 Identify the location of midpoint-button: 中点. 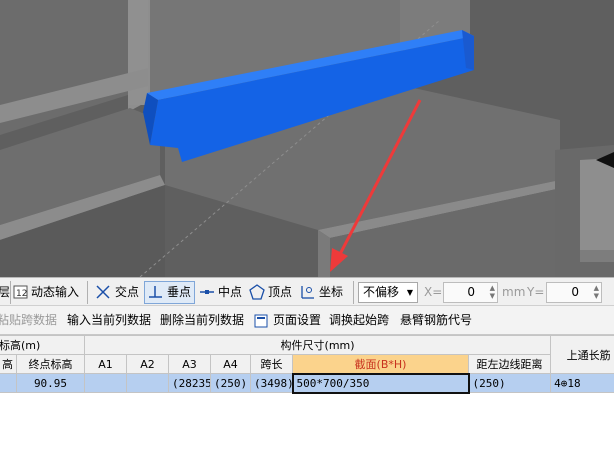
(230, 292).